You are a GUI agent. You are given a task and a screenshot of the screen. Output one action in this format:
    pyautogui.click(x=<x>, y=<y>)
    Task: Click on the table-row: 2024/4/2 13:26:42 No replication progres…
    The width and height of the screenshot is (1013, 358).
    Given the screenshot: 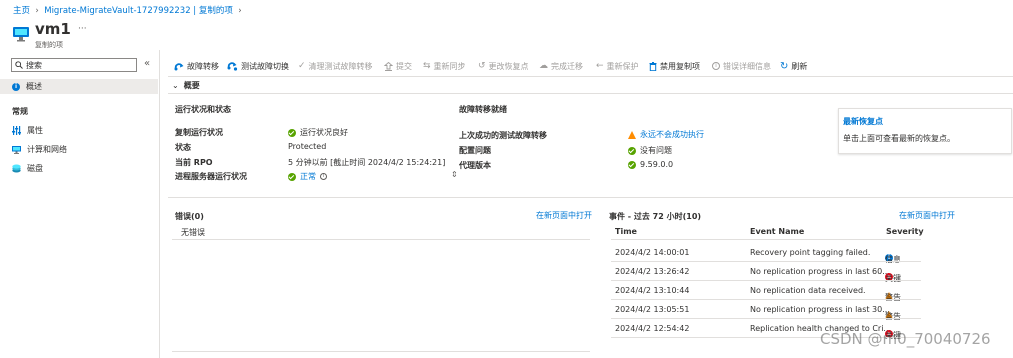 What is the action you would take?
    pyautogui.click(x=766, y=272)
    